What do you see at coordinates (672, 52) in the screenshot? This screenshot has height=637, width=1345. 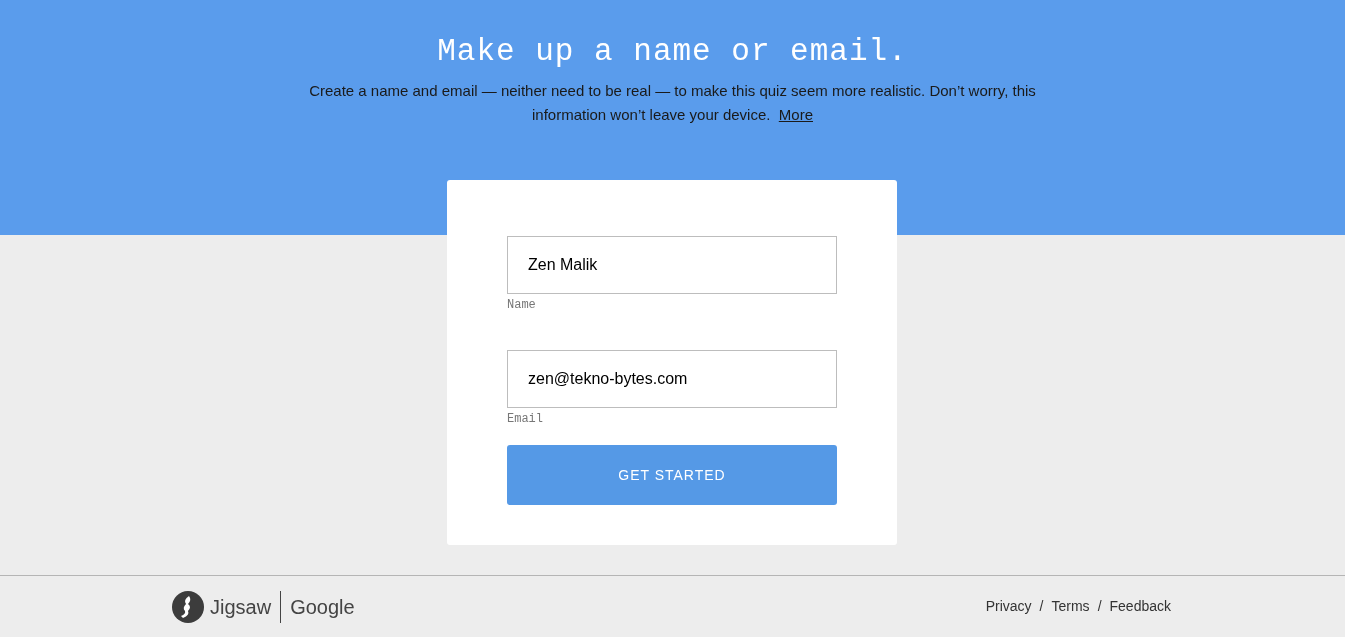 I see `page-title: Make up a name or email.` at bounding box center [672, 52].